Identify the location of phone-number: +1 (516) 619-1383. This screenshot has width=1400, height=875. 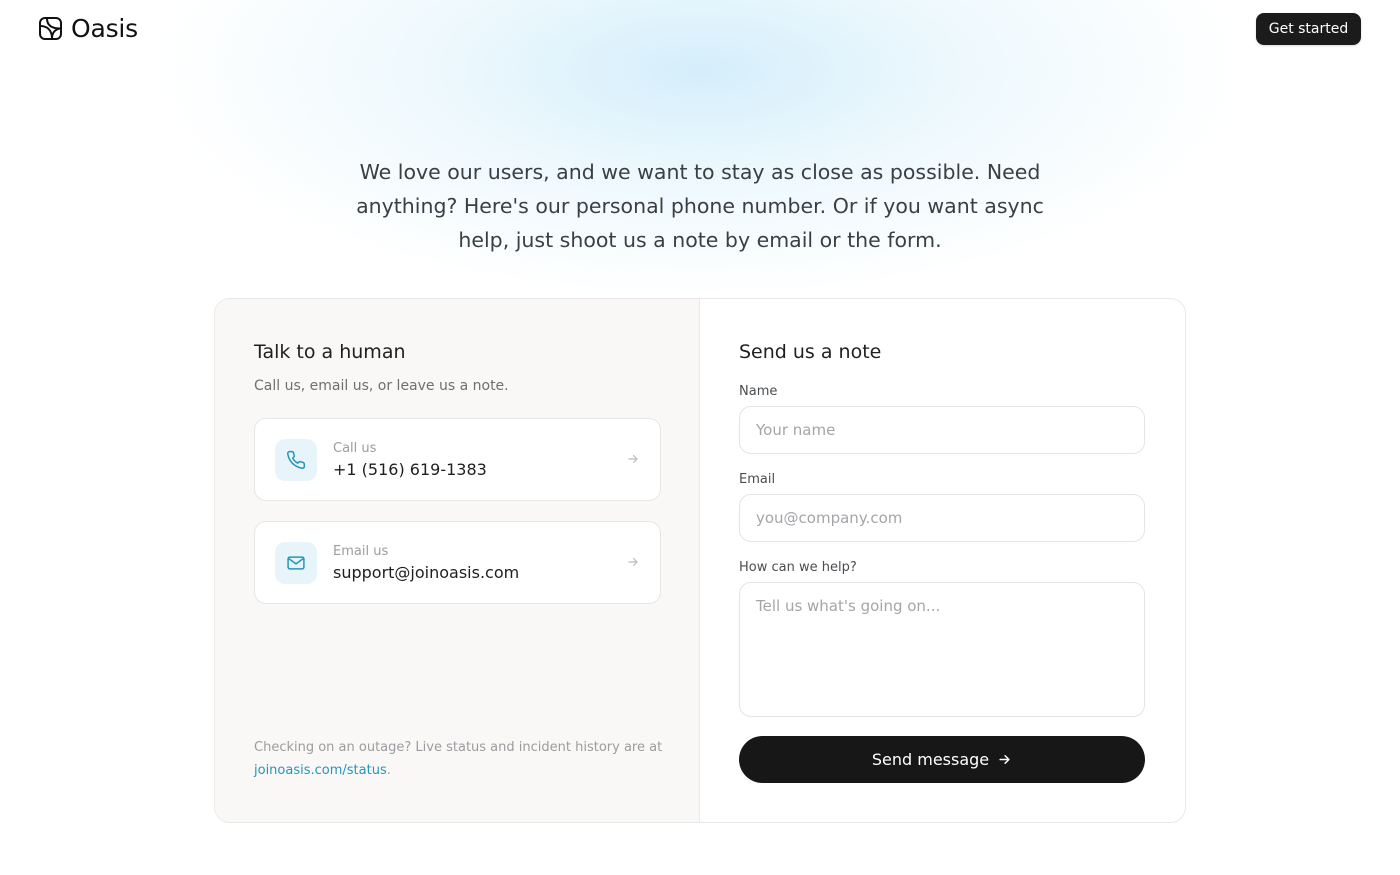
(410, 469).